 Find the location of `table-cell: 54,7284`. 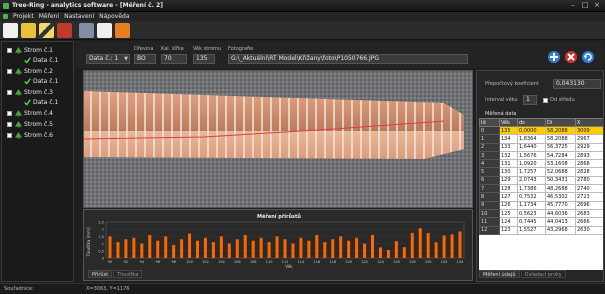

table-cell: 54,7284 is located at coordinates (560, 155).